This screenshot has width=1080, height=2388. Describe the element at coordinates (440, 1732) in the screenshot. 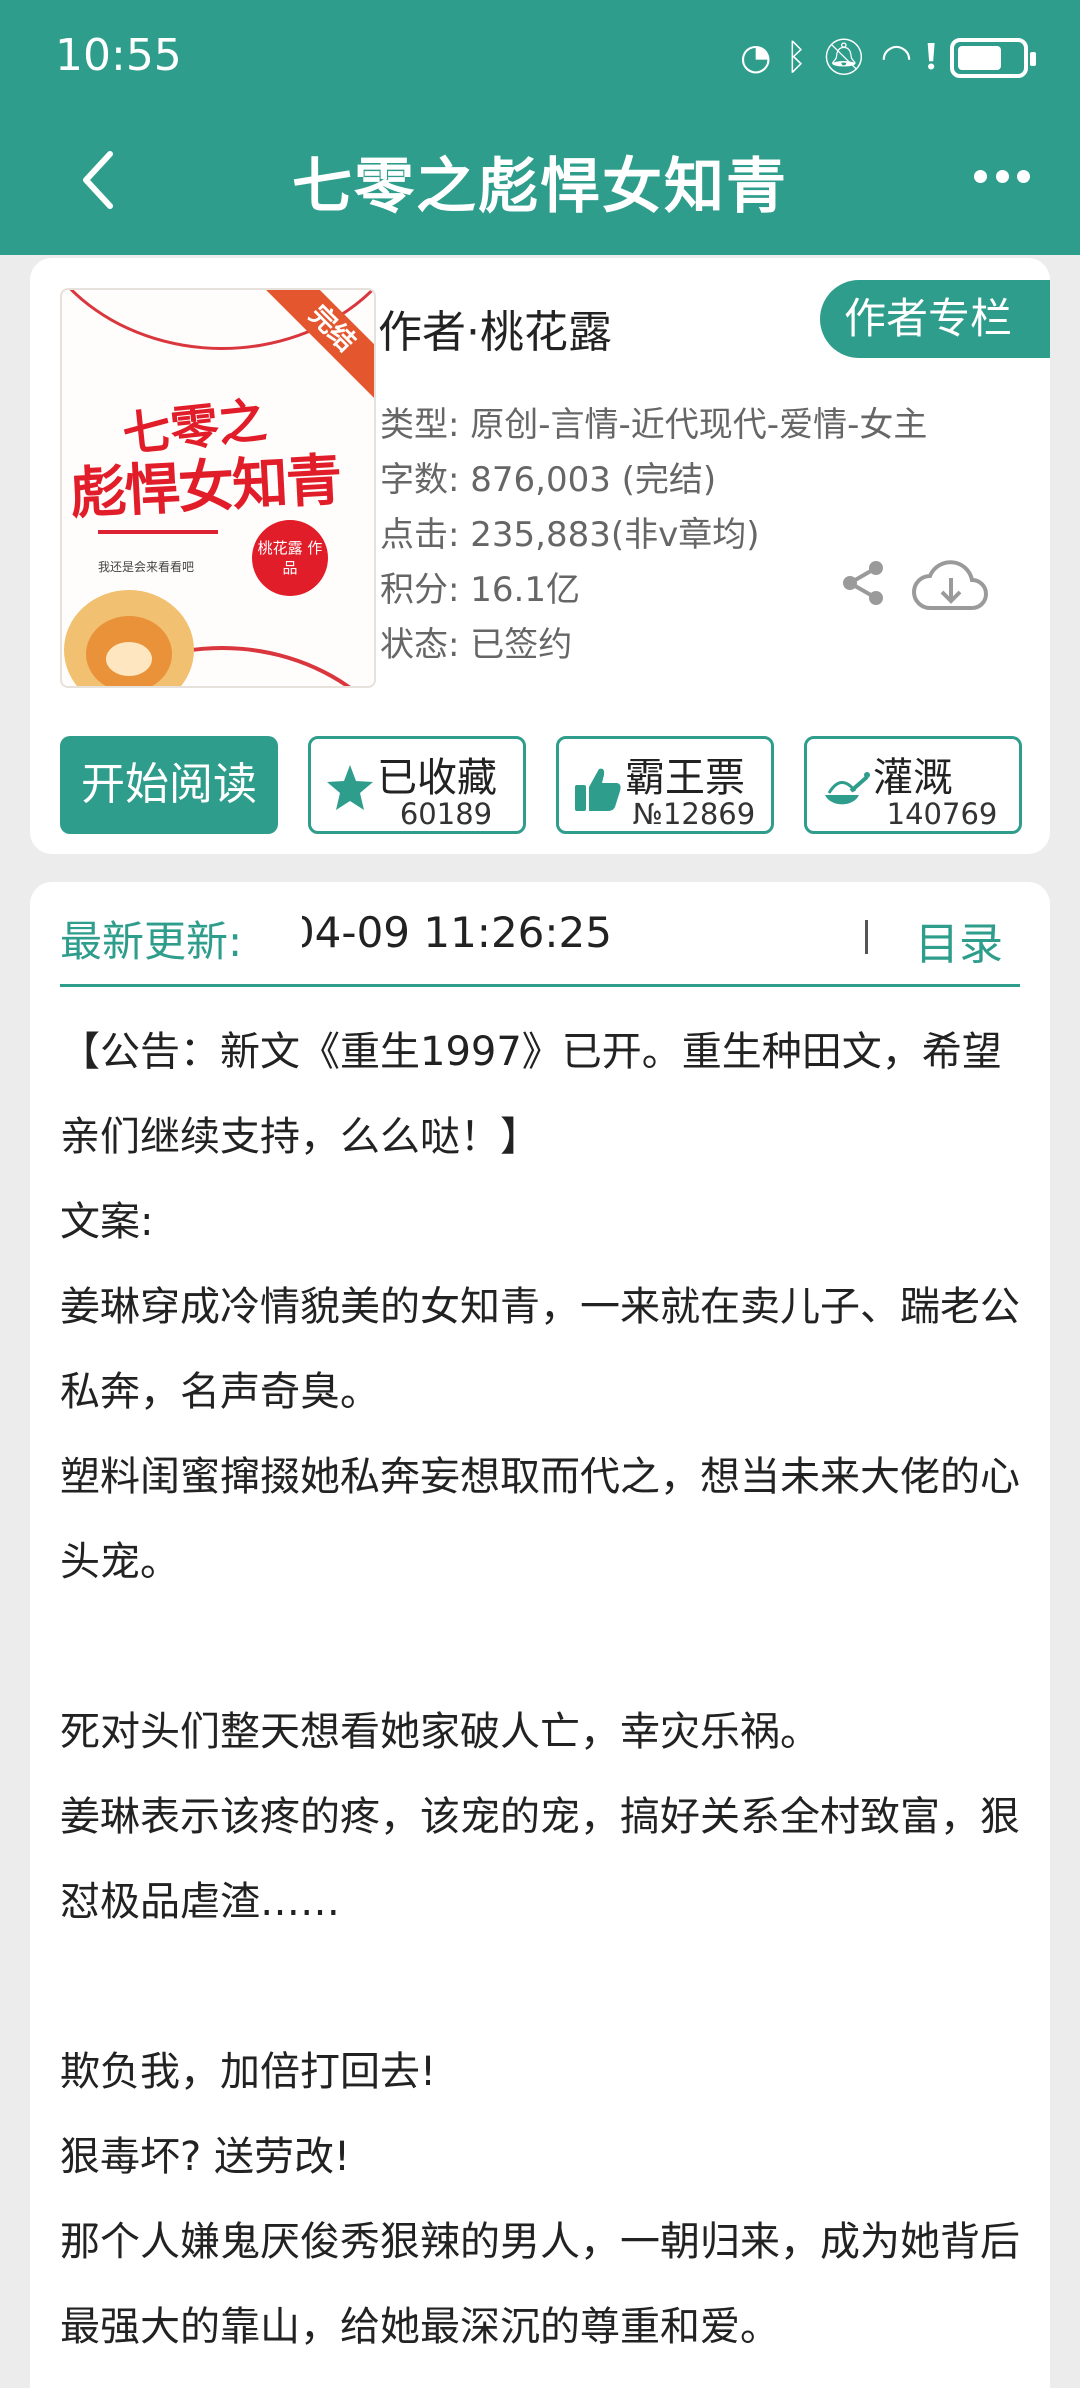

I see `description-paragraph: 死对头们整天想看她家破人亡，幸灾乐祸。` at that location.